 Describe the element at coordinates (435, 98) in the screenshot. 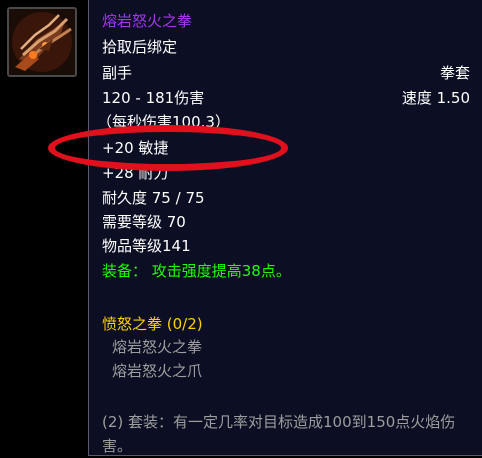

I see `attack-speed: 速度 1.50` at that location.